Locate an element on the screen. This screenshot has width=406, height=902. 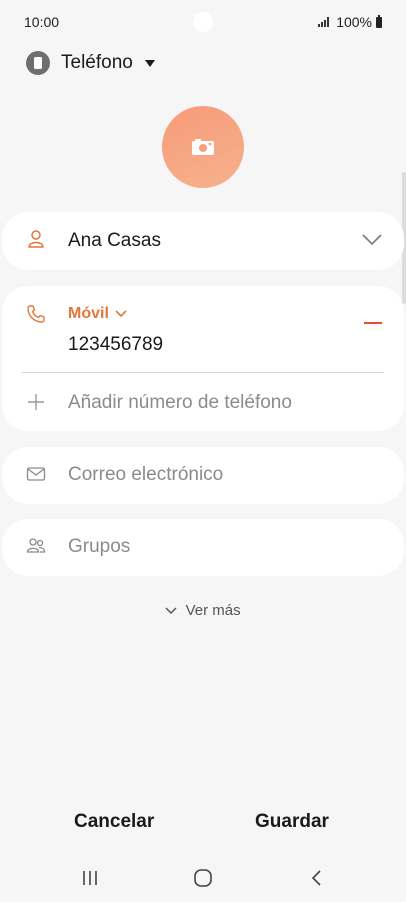
back-icon is located at coordinates (317, 878).